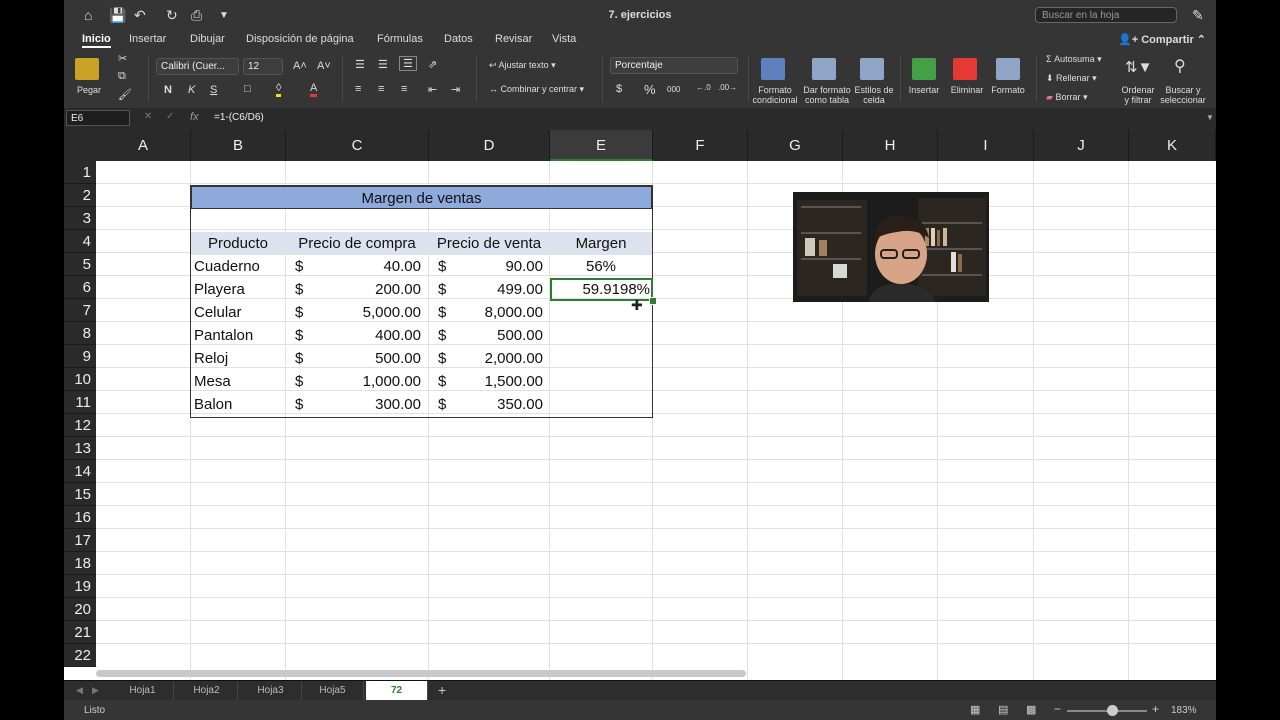 Image resolution: width=1280 pixels, height=720 pixels. Describe the element at coordinates (80, 241) in the screenshot. I see `row-header: 4` at that location.